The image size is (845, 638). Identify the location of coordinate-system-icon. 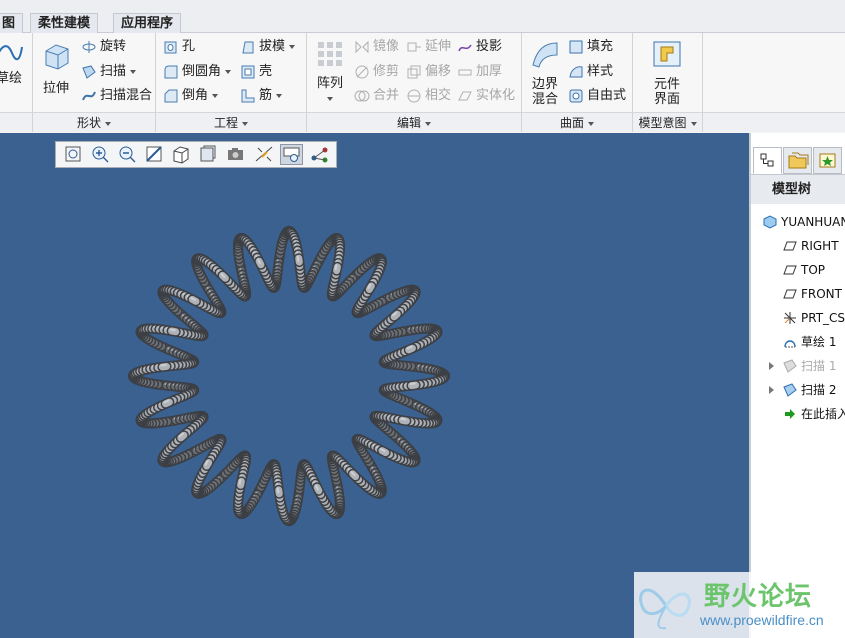
(790, 318).